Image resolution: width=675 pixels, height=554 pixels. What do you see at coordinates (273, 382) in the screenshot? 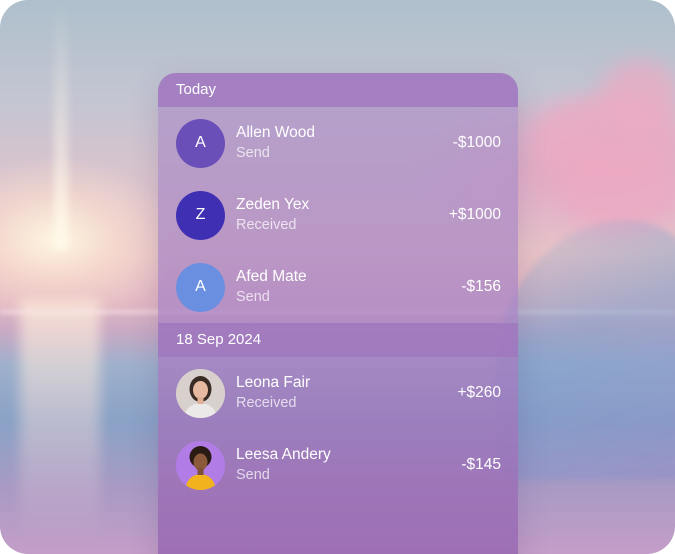
I see `contact-name: Leona Fair` at bounding box center [273, 382].